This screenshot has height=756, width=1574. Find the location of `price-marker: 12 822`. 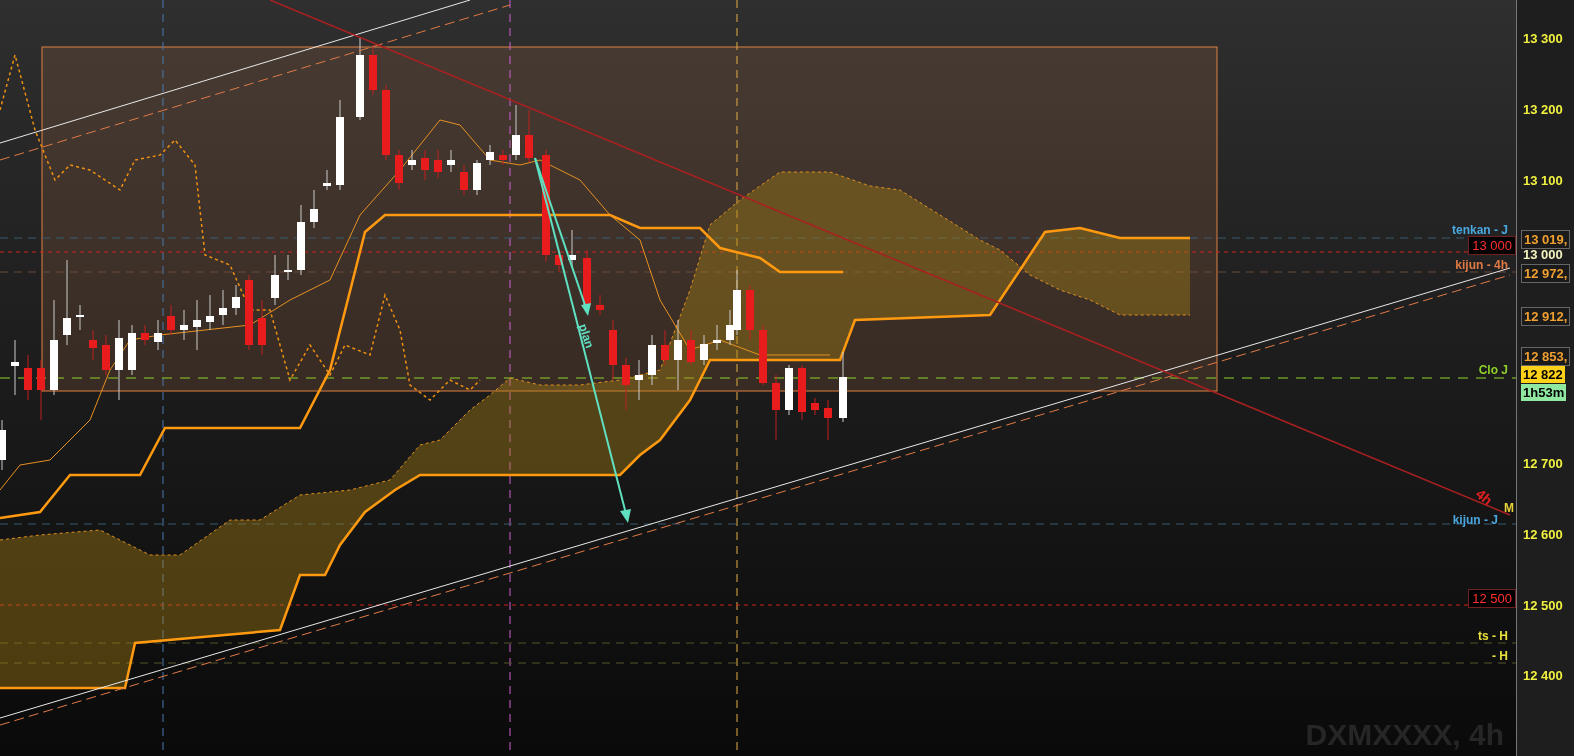

price-marker: 12 822 is located at coordinates (1543, 374).